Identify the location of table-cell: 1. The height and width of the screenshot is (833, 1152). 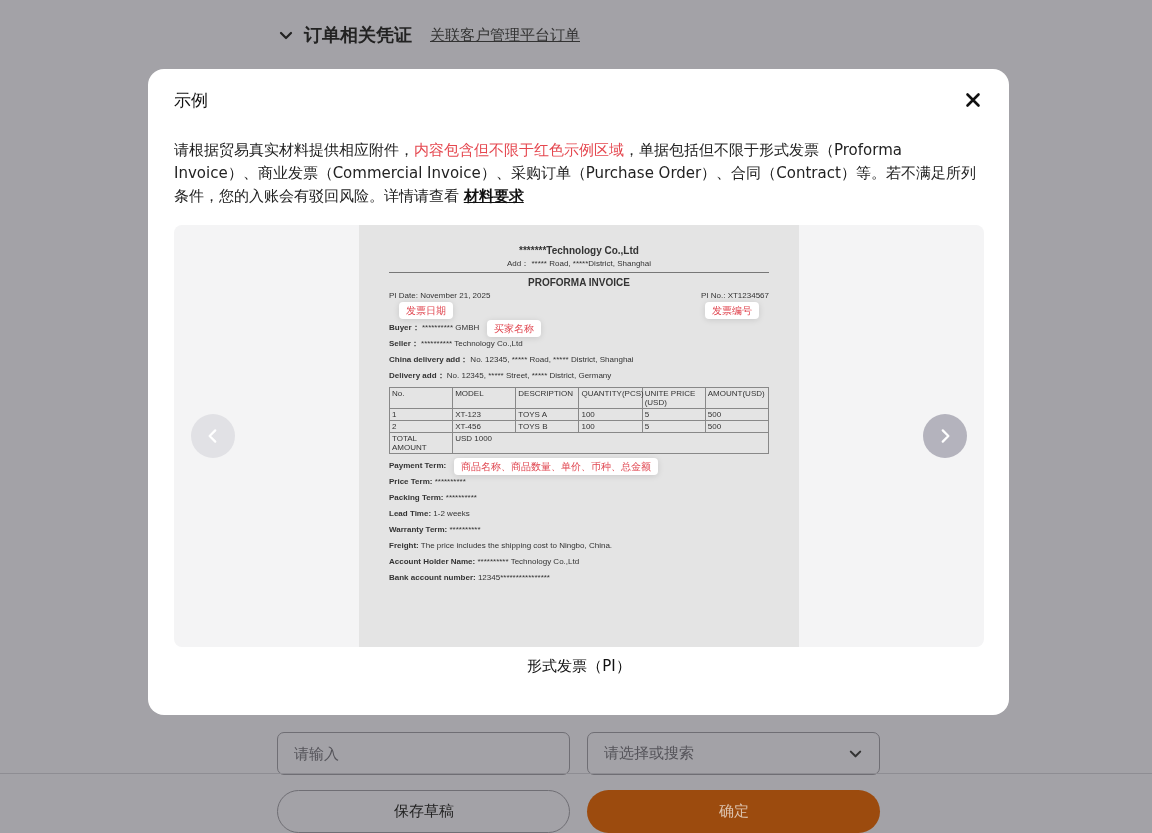
(421, 414).